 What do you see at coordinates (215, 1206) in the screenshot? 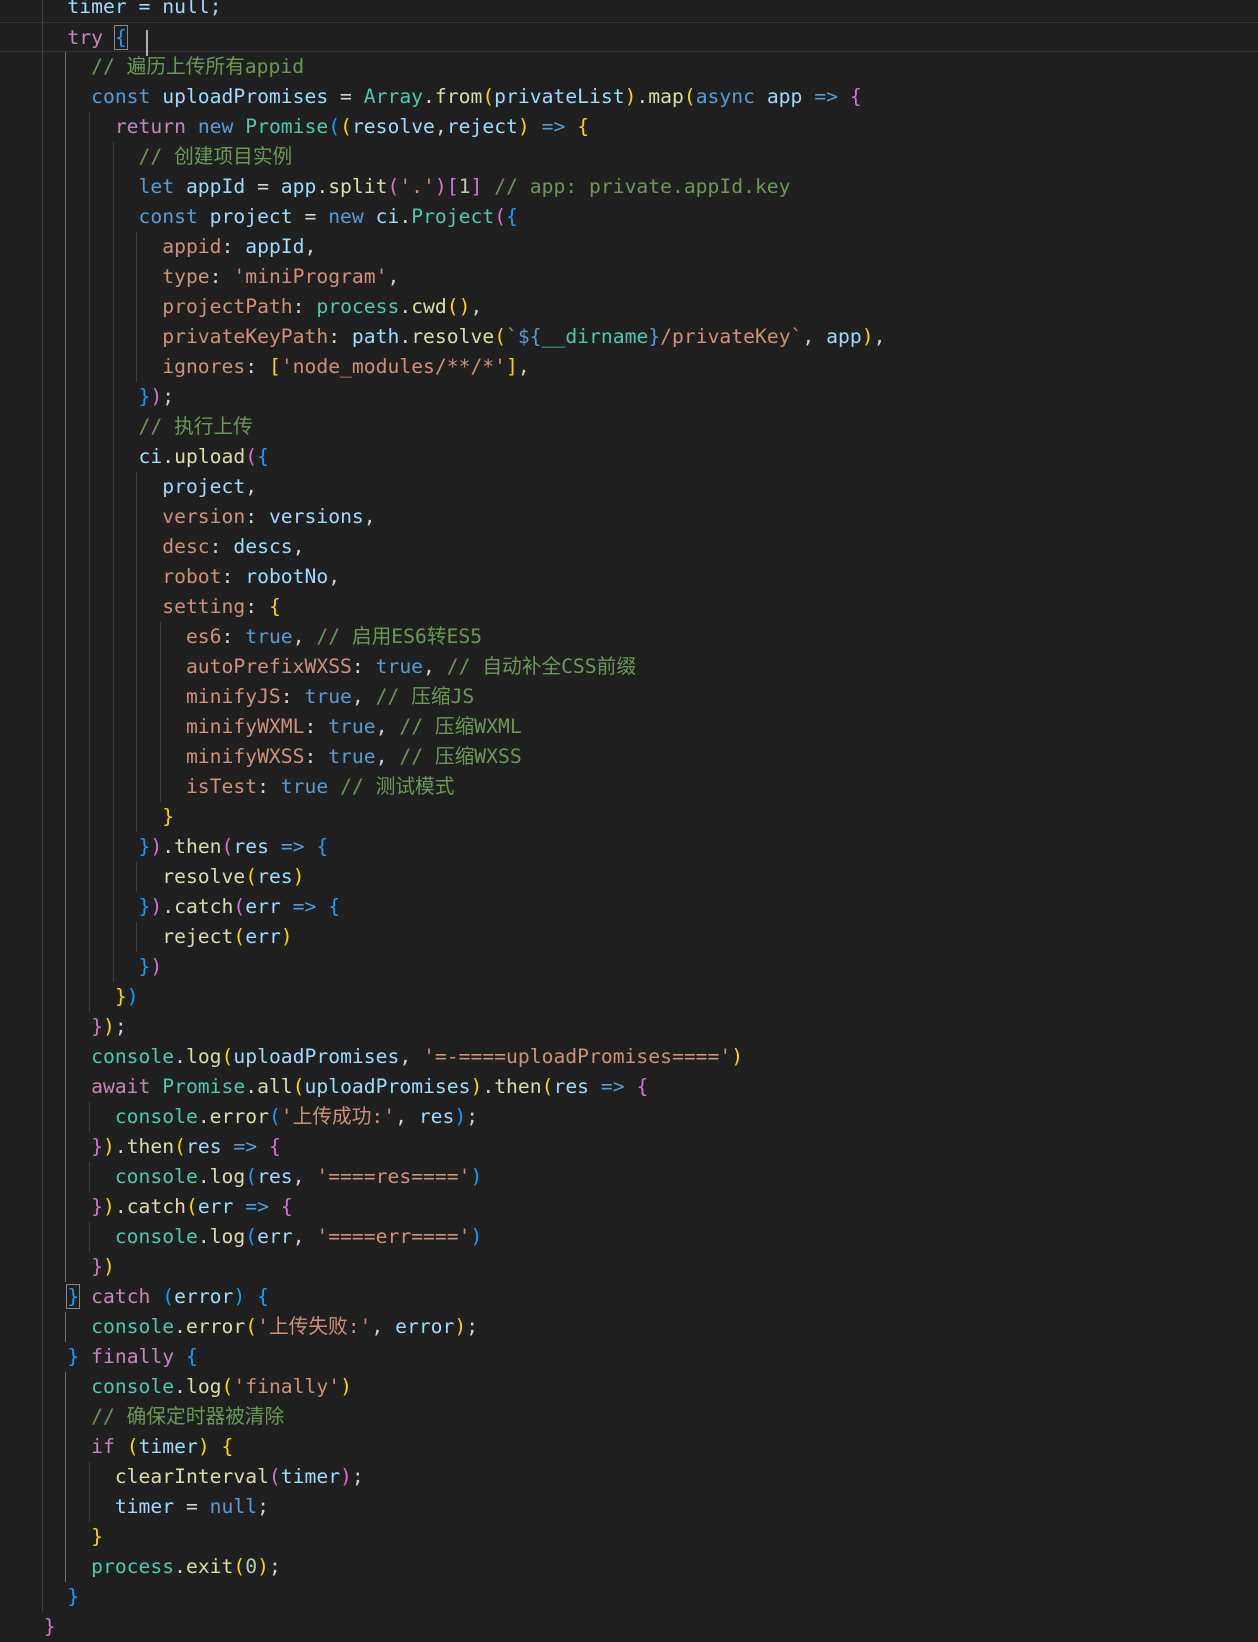
I see `code-token: err` at bounding box center [215, 1206].